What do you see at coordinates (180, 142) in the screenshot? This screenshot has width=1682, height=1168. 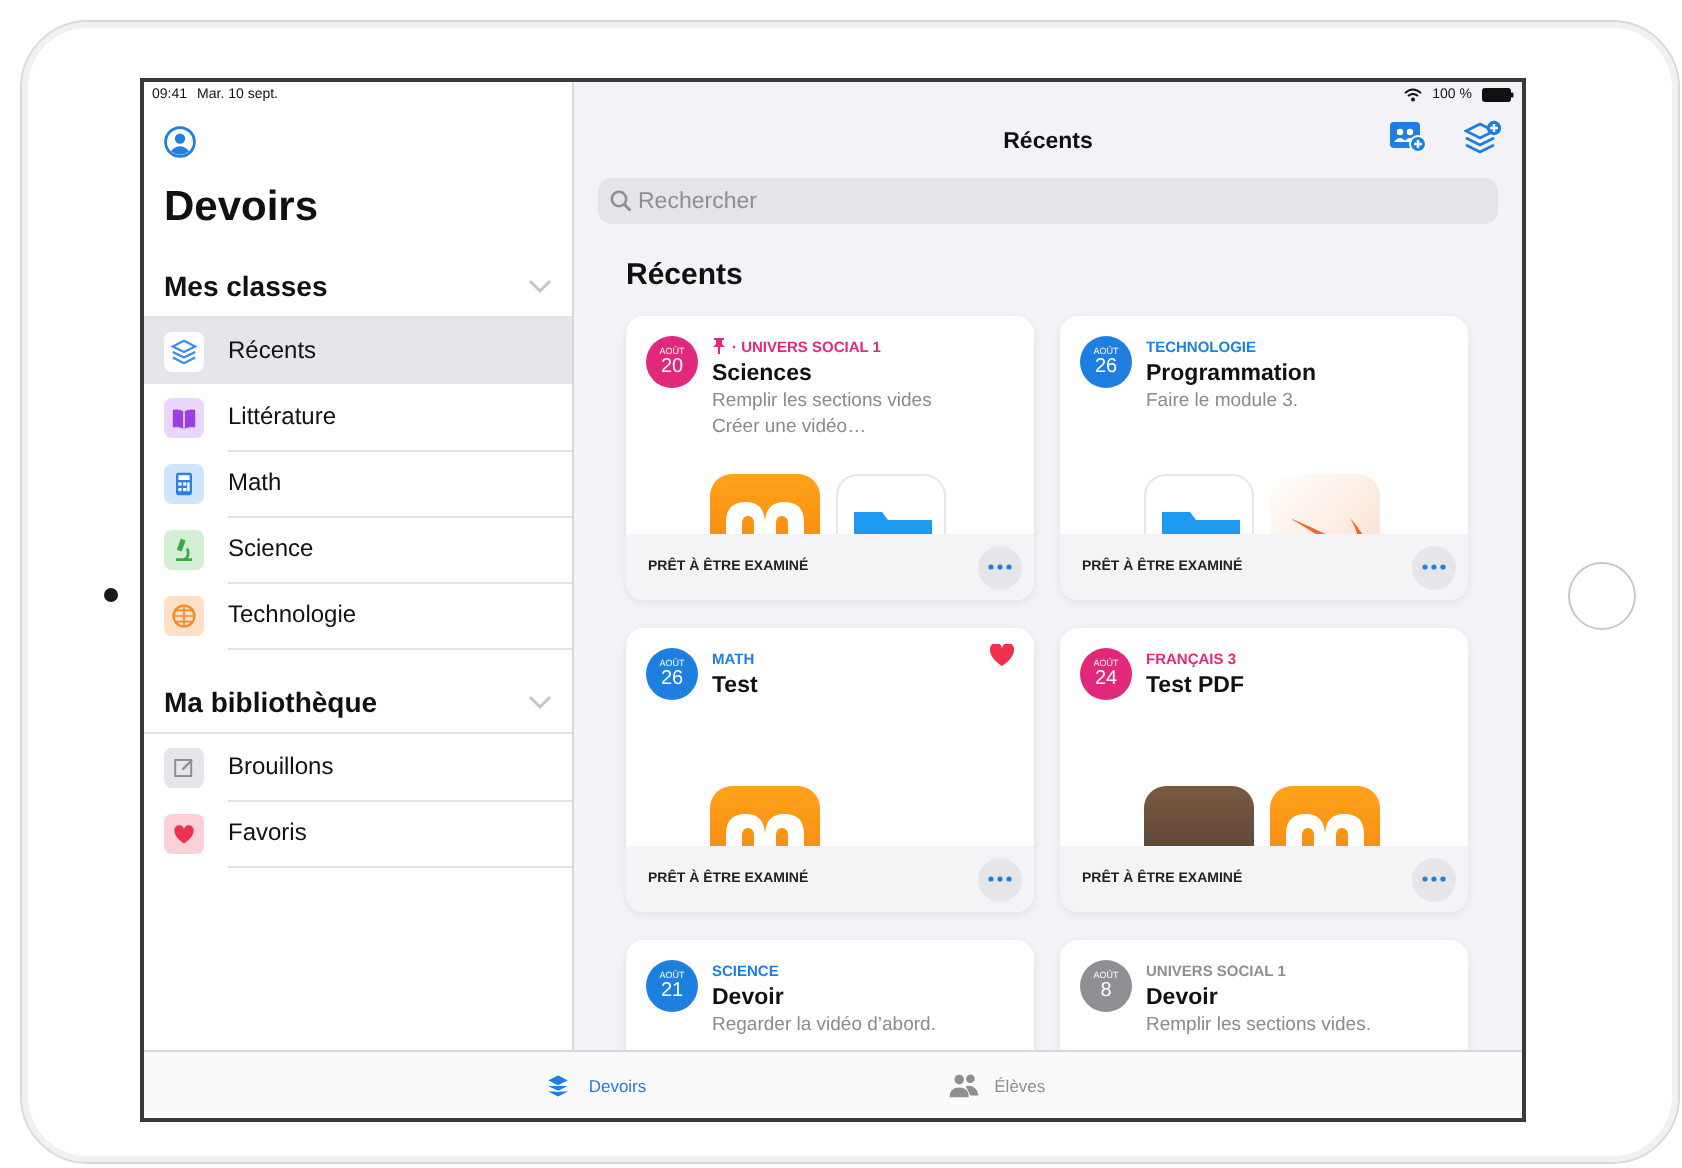 I see `profile-icon` at bounding box center [180, 142].